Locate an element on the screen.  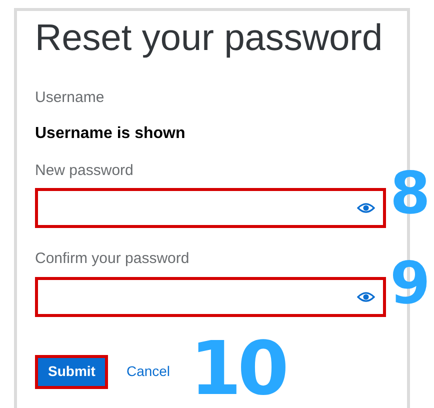
annotation-number: 10 is located at coordinates (237, 369).